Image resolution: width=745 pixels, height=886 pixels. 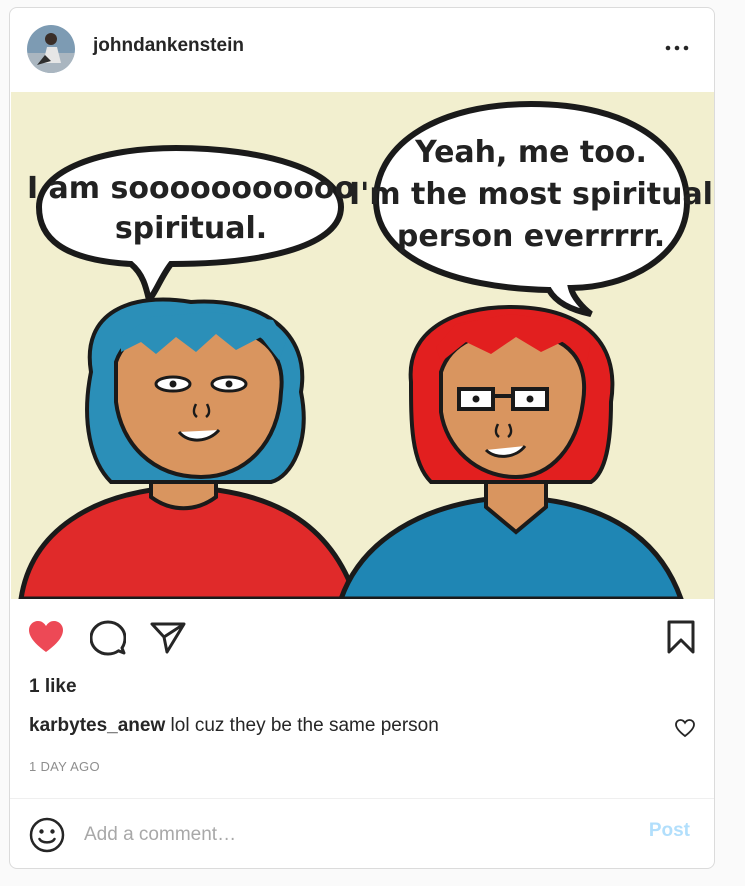 I want to click on divider, so click(x=362, y=798).